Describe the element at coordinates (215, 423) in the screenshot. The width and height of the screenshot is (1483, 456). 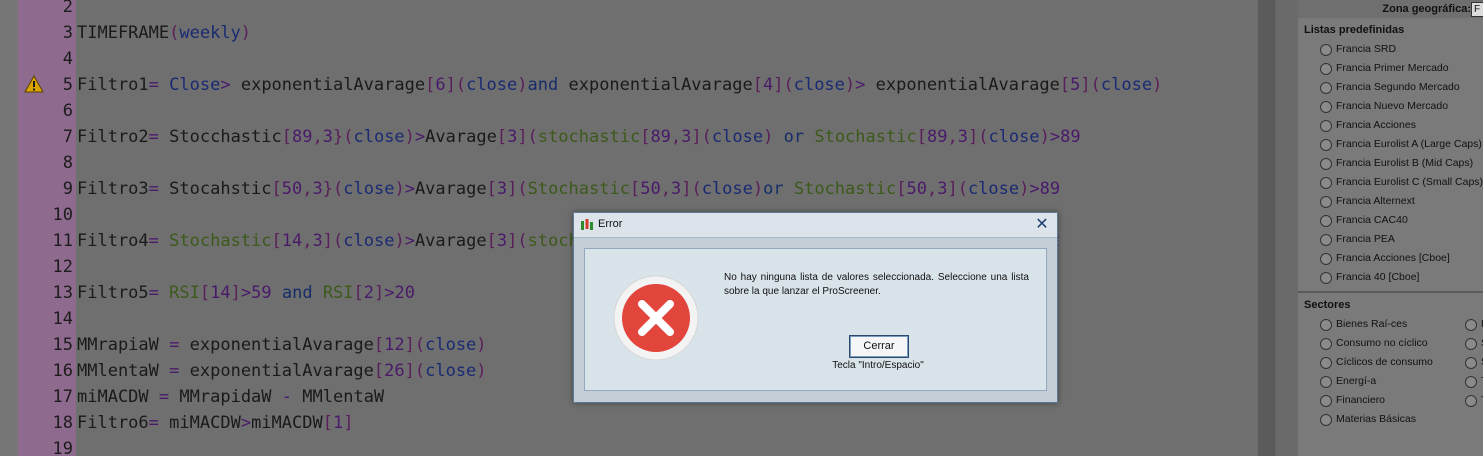
I see `code-text: Filtro6= miMACDW>miMACDW[1]` at that location.